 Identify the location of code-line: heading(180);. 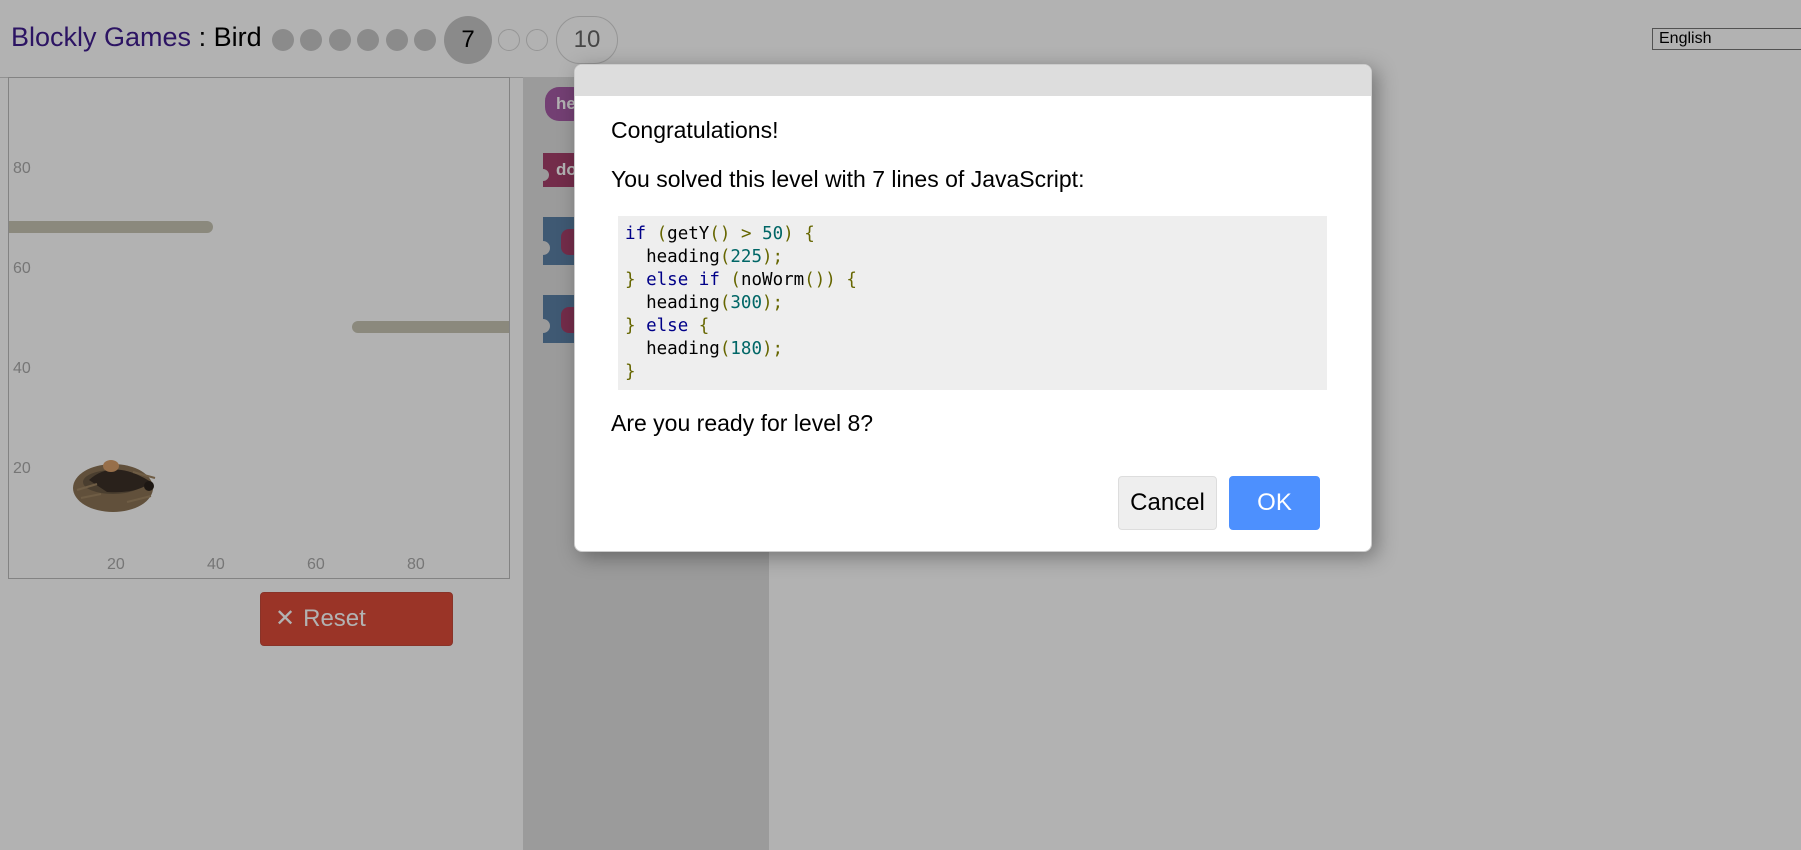
(704, 349).